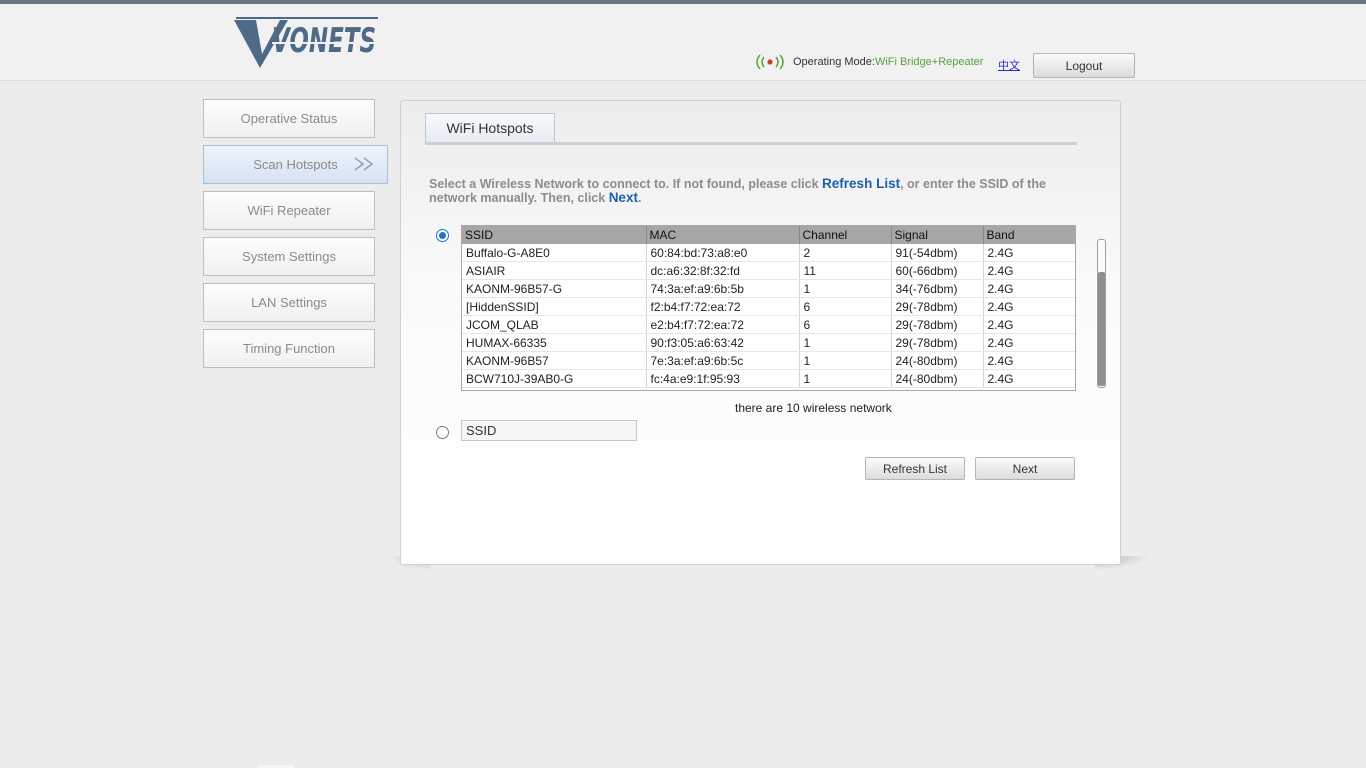  Describe the element at coordinates (845, 253) in the screenshot. I see `cell-channel: 2` at that location.